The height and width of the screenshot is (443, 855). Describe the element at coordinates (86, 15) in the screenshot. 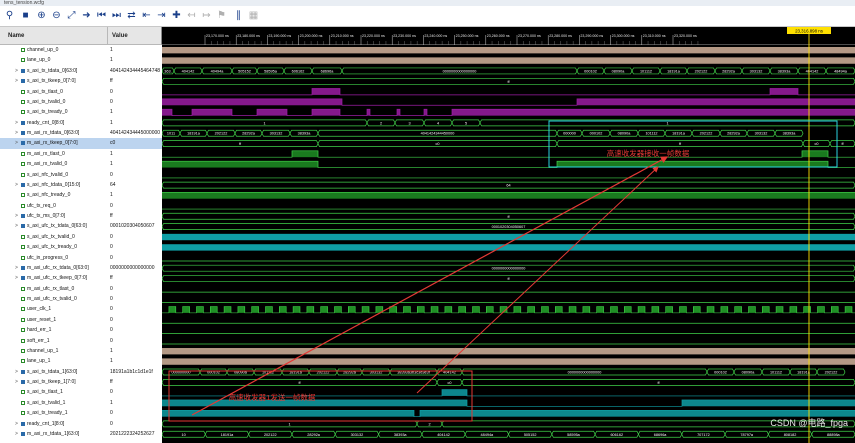

I see `cursor-to-zero-icon: ➜` at that location.